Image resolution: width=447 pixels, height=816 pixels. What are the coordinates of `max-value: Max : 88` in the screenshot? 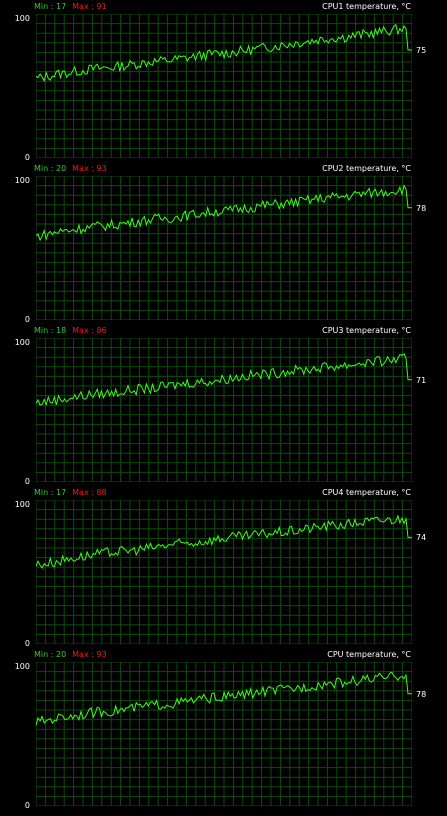 It's located at (89, 492).